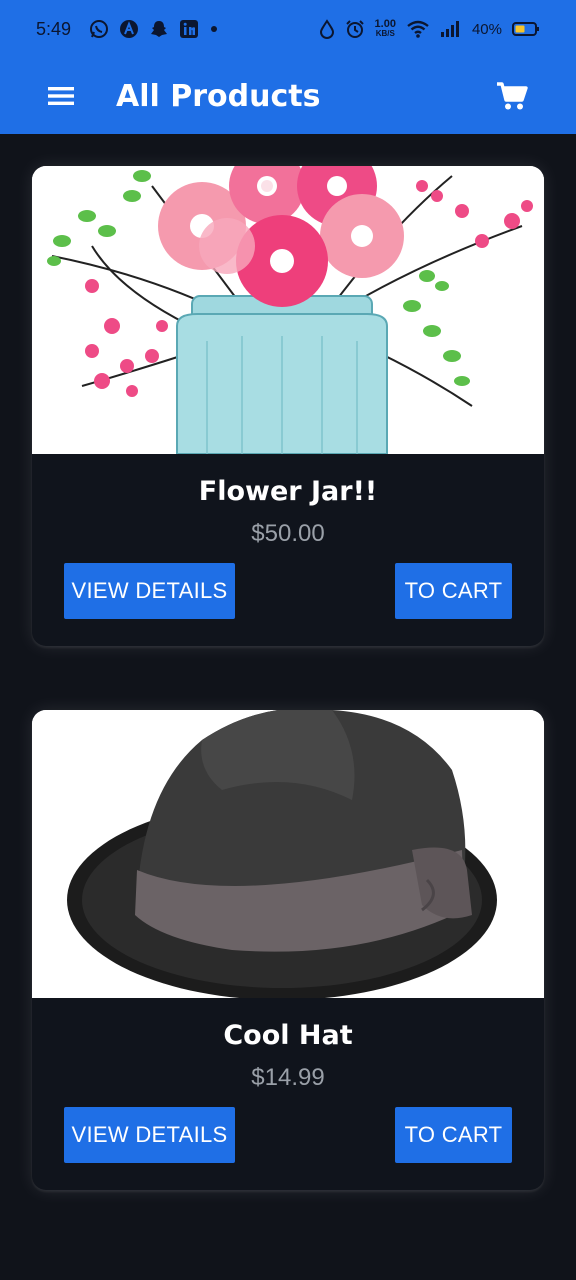  I want to click on app-bar: 5:49 1.00 KB/S 40% All Products, so click(288, 67).